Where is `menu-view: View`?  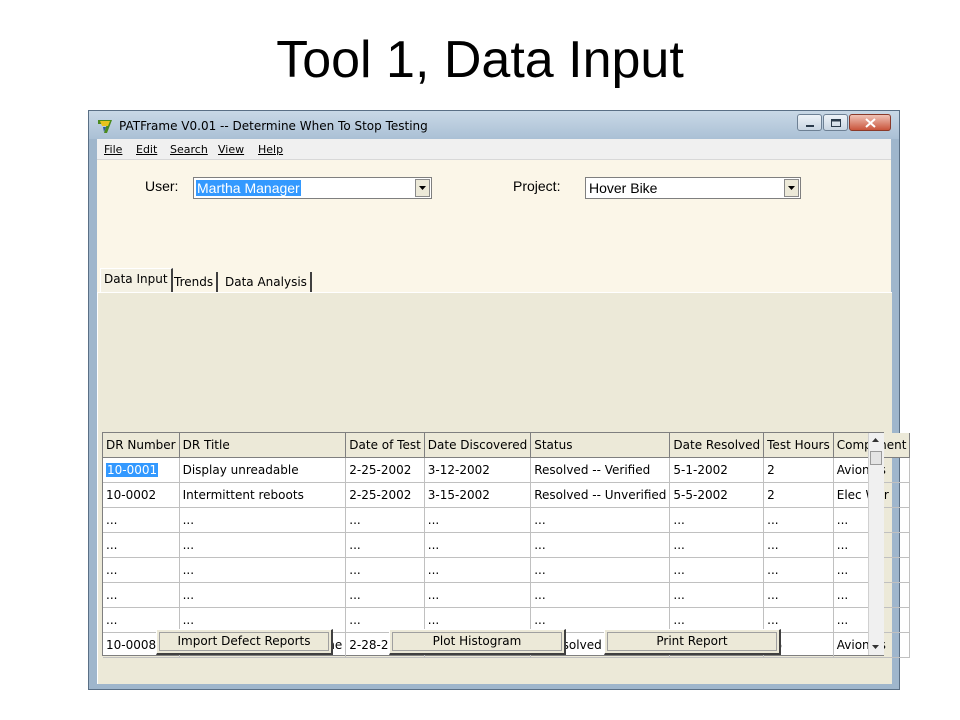 menu-view: View is located at coordinates (231, 149).